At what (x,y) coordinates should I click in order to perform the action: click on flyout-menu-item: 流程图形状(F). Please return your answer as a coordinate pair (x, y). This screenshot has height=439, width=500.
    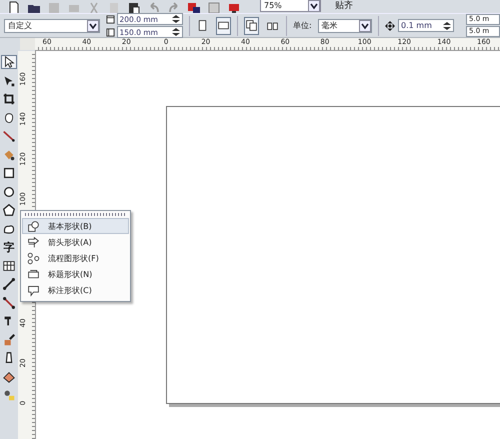
    Looking at the image, I should click on (75, 258).